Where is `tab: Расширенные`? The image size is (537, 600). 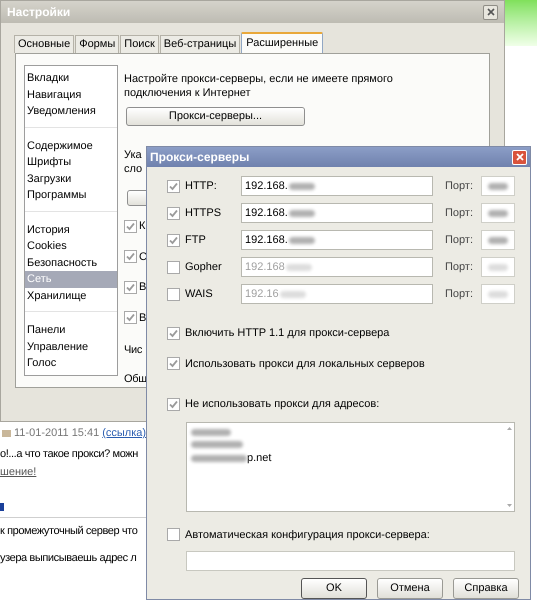
tab: Расширенные is located at coordinates (282, 42).